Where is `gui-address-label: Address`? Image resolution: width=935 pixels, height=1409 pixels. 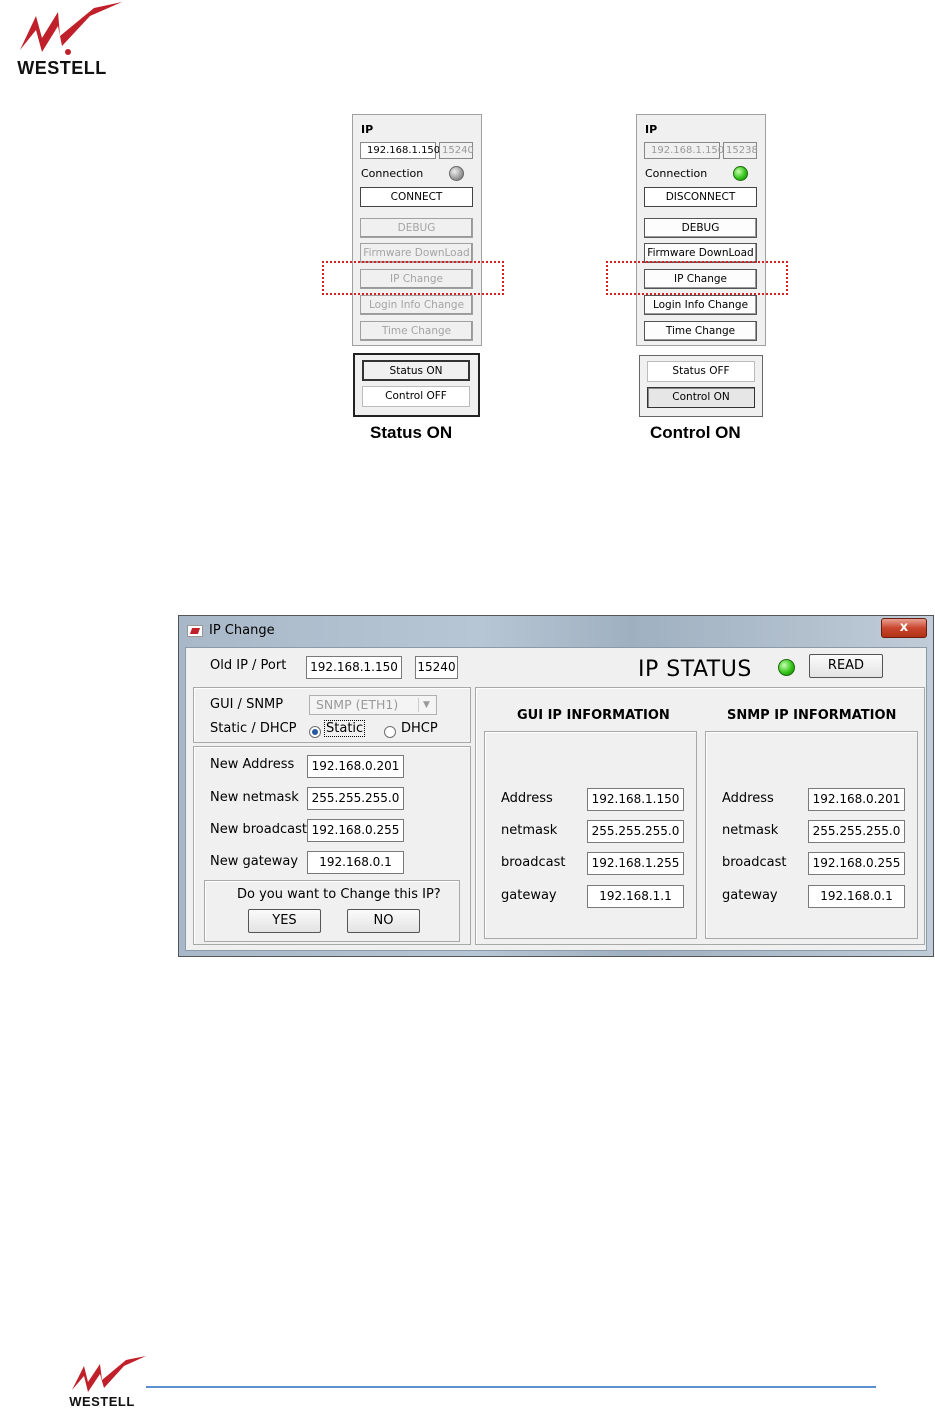
gui-address-label: Address is located at coordinates (527, 798).